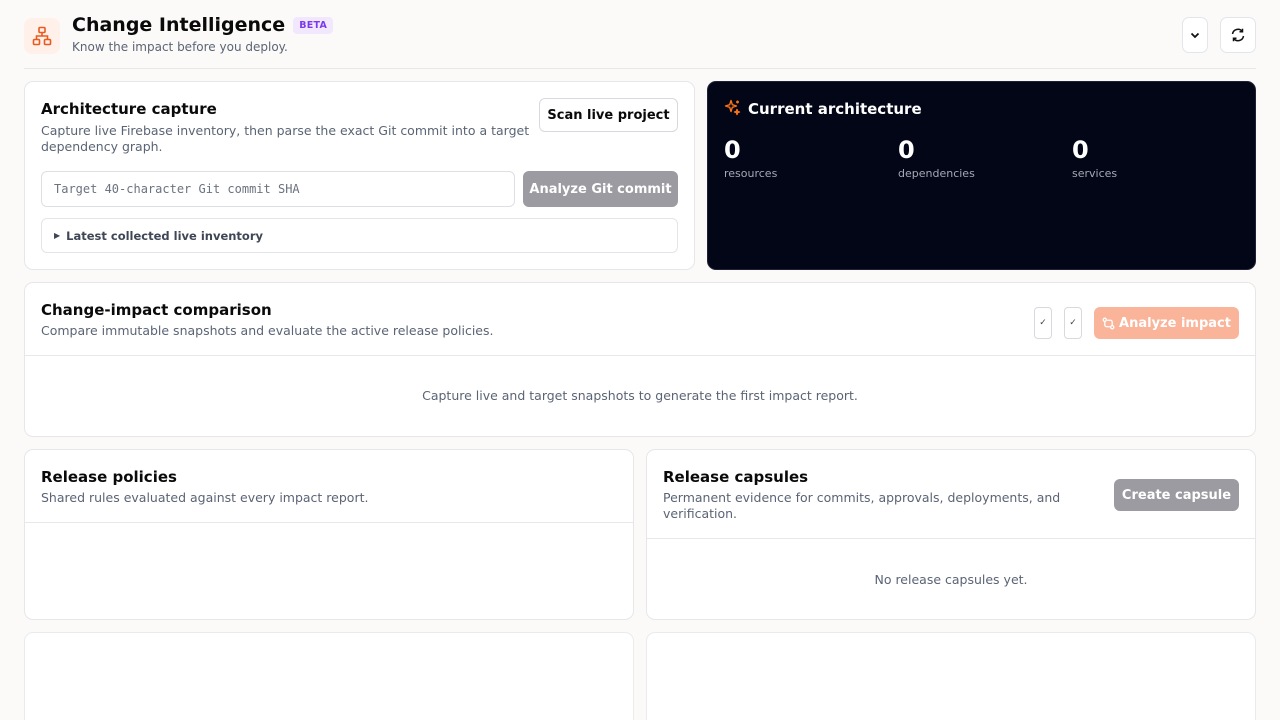 This screenshot has width=1280, height=720. What do you see at coordinates (751, 173) in the screenshot?
I see `stat-label: resources` at bounding box center [751, 173].